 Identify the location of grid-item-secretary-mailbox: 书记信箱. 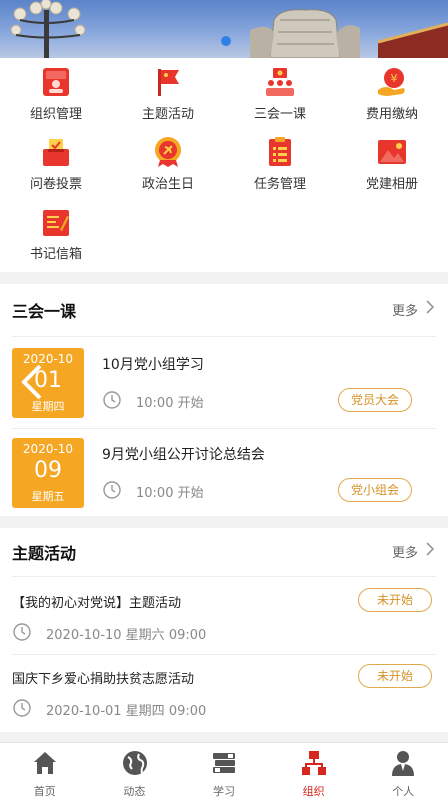
(56, 237).